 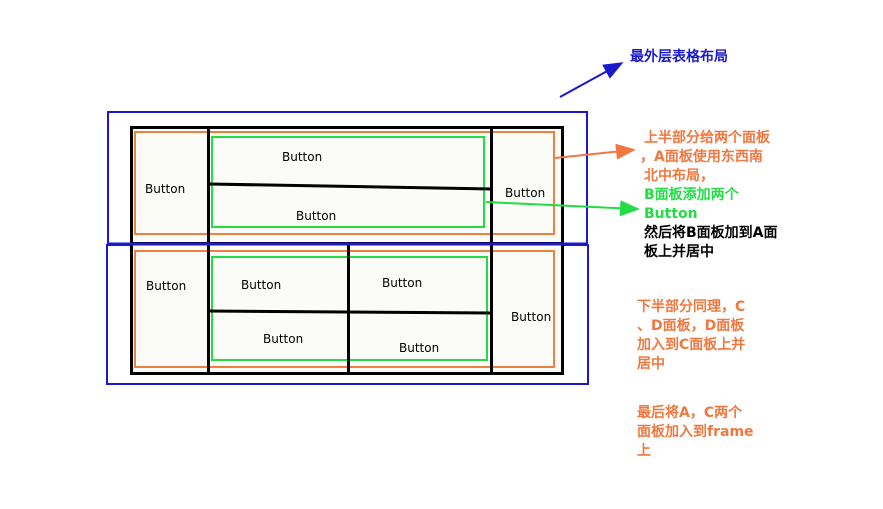 What do you see at coordinates (350, 186) in the screenshot?
I see `panel-b-divider` at bounding box center [350, 186].